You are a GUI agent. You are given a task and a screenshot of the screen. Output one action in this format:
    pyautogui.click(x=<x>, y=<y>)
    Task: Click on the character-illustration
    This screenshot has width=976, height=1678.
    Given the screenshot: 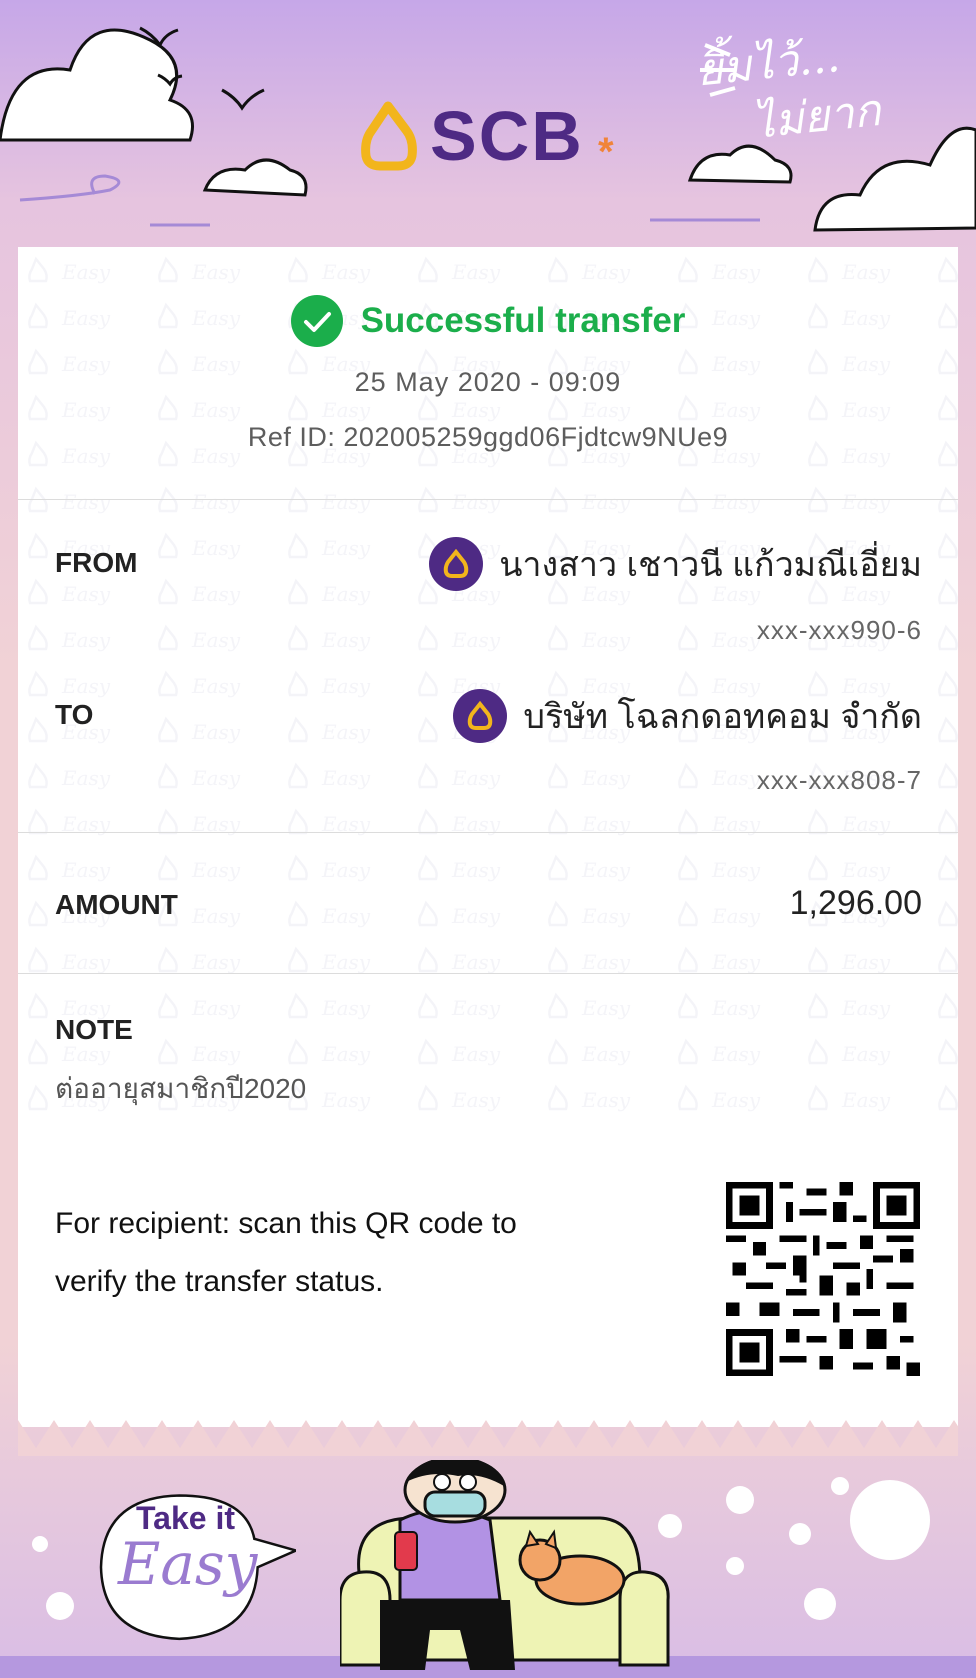 What is the action you would take?
    pyautogui.click(x=505, y=1565)
    